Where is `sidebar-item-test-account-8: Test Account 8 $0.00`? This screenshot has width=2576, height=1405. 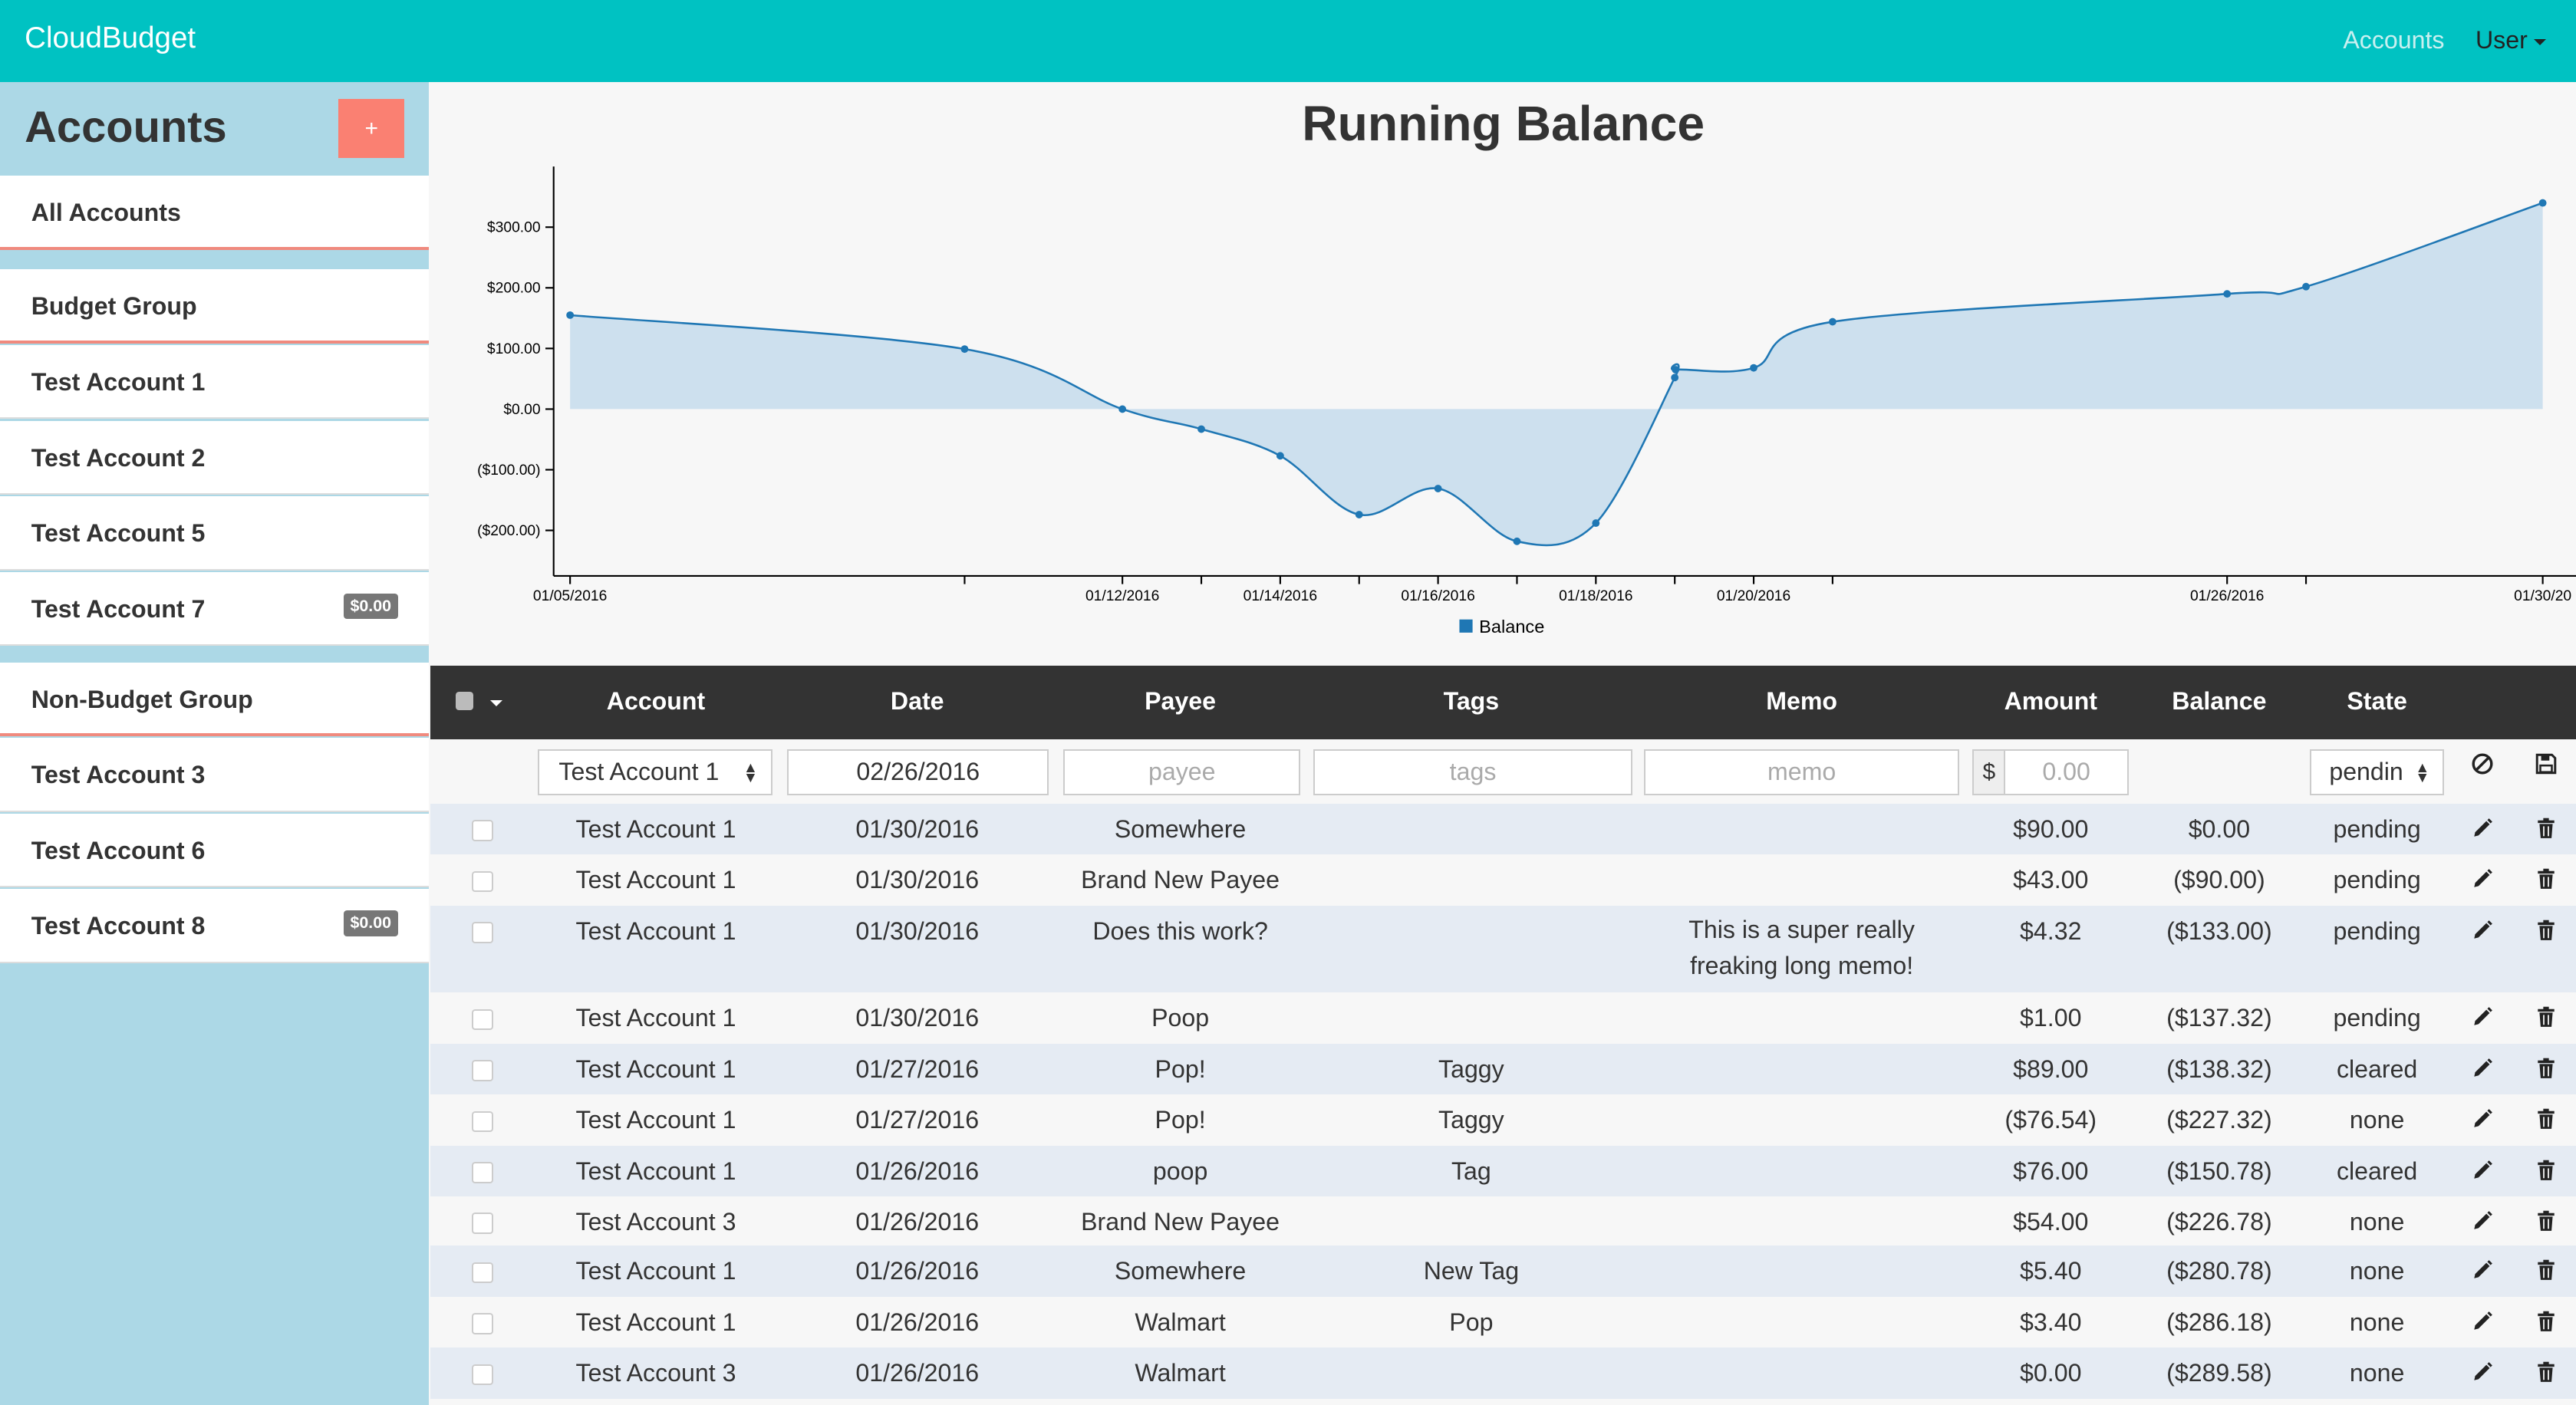 sidebar-item-test-account-8: Test Account 8 $0.00 is located at coordinates (215, 926).